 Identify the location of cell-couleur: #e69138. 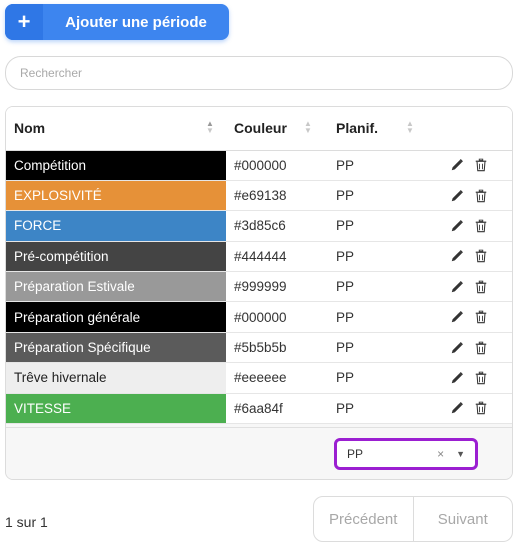
(277, 196).